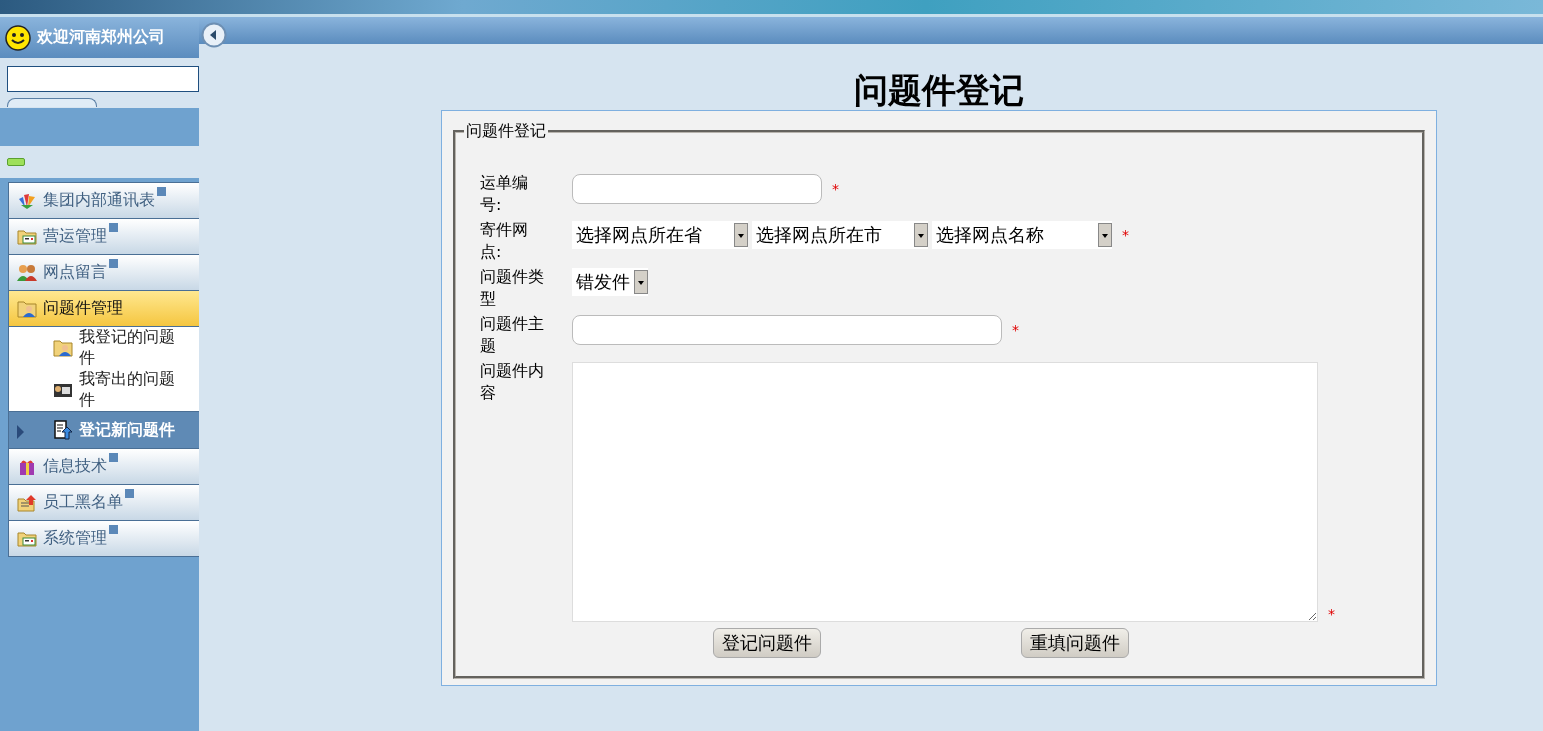  Describe the element at coordinates (767, 643) in the screenshot. I see `form-button: 登记问题件` at that location.